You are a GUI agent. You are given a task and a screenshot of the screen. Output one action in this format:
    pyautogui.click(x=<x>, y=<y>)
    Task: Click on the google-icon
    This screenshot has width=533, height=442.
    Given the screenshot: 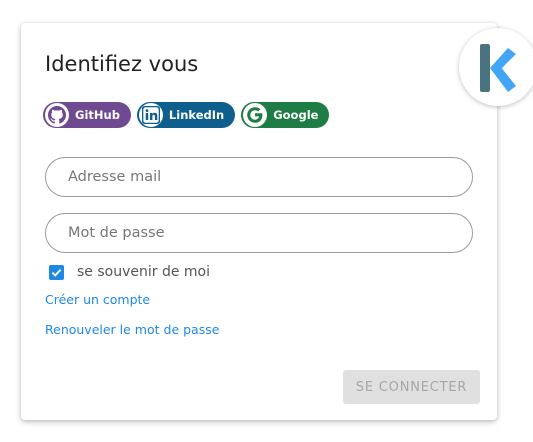 What is the action you would take?
    pyautogui.click(x=255, y=115)
    